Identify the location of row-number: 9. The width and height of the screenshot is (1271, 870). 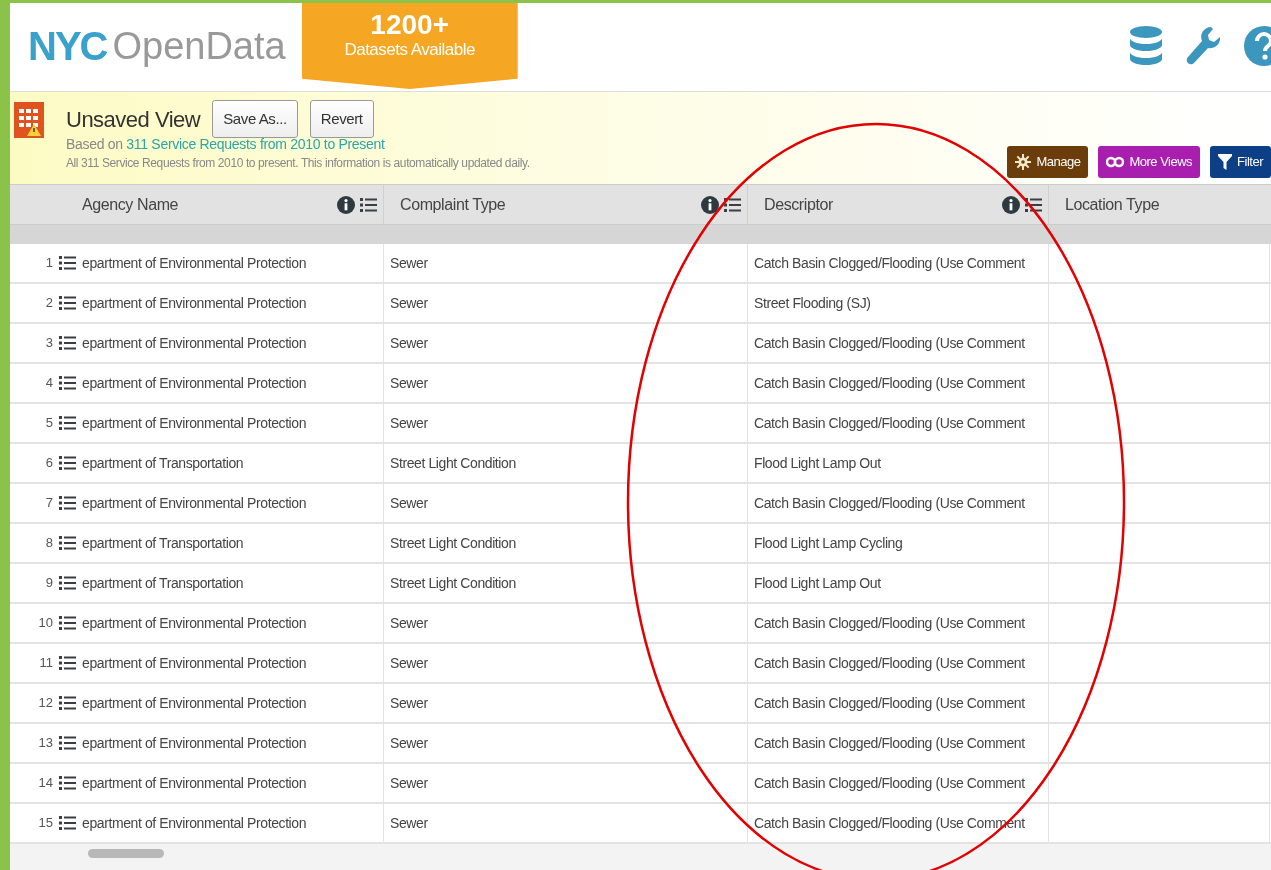
(49, 583).